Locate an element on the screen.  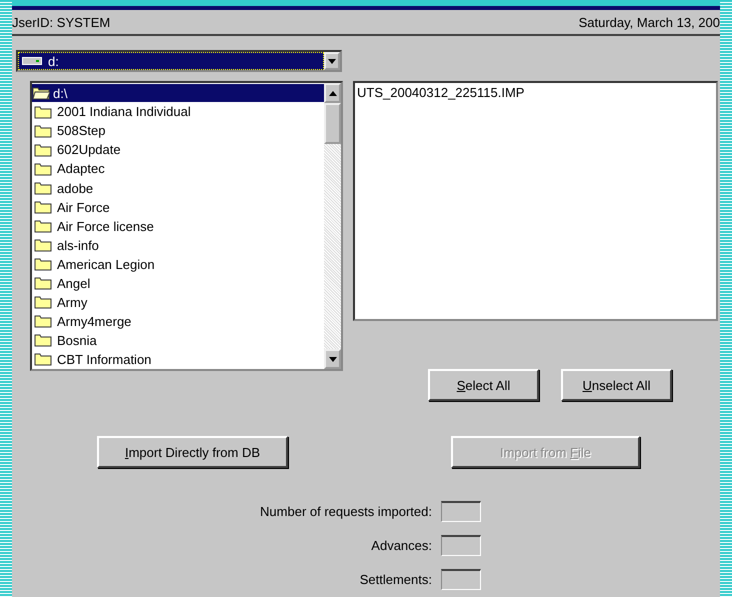
date-label: Saturday, March 13, 200 is located at coordinates (649, 22).